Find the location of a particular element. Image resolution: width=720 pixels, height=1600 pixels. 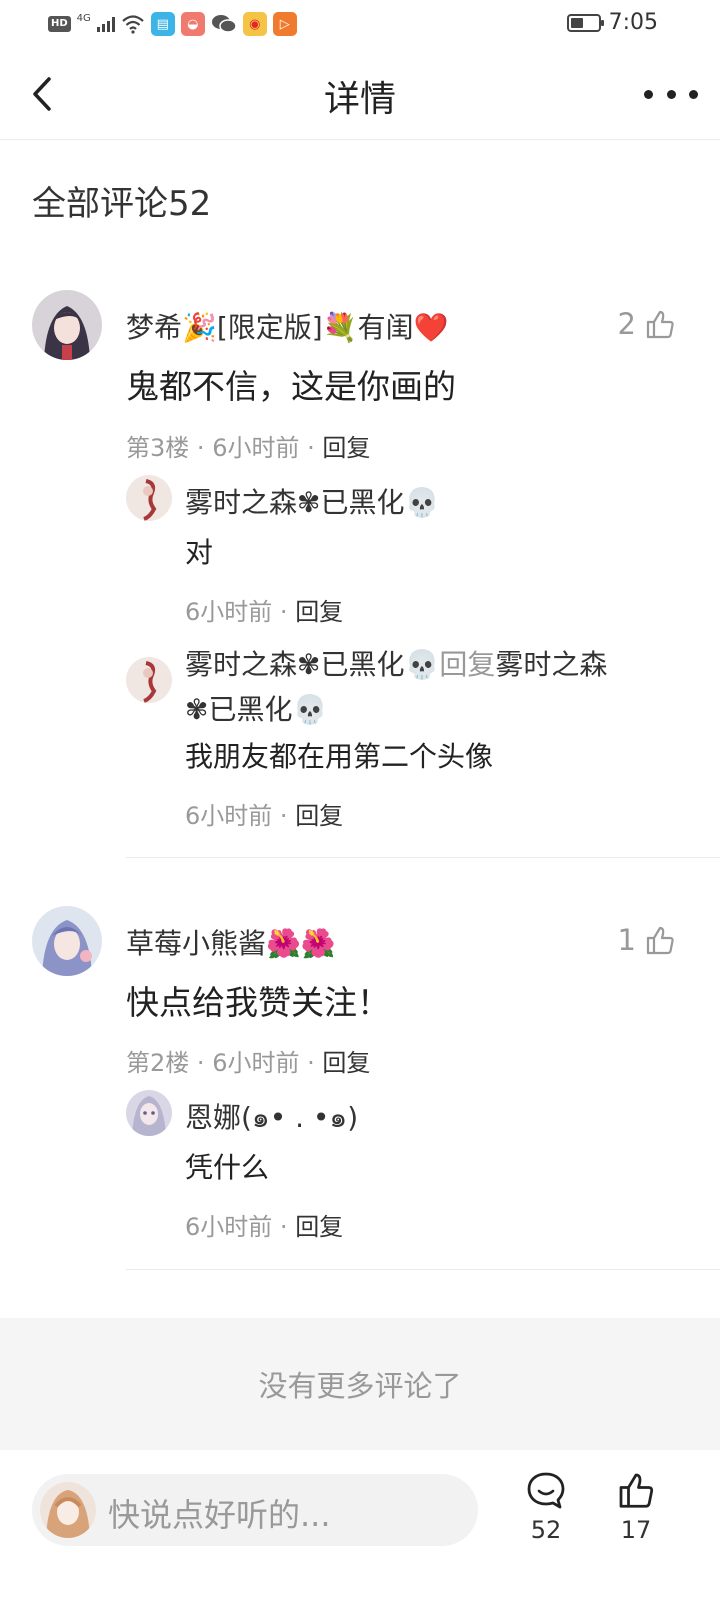

reader-app-icon: ▤ is located at coordinates (162, 24).